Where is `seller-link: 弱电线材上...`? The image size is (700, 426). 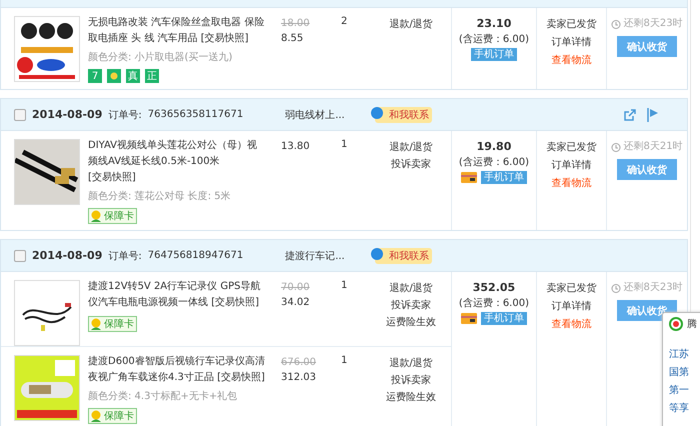 seller-link: 弱电线材上... is located at coordinates (324, 115).